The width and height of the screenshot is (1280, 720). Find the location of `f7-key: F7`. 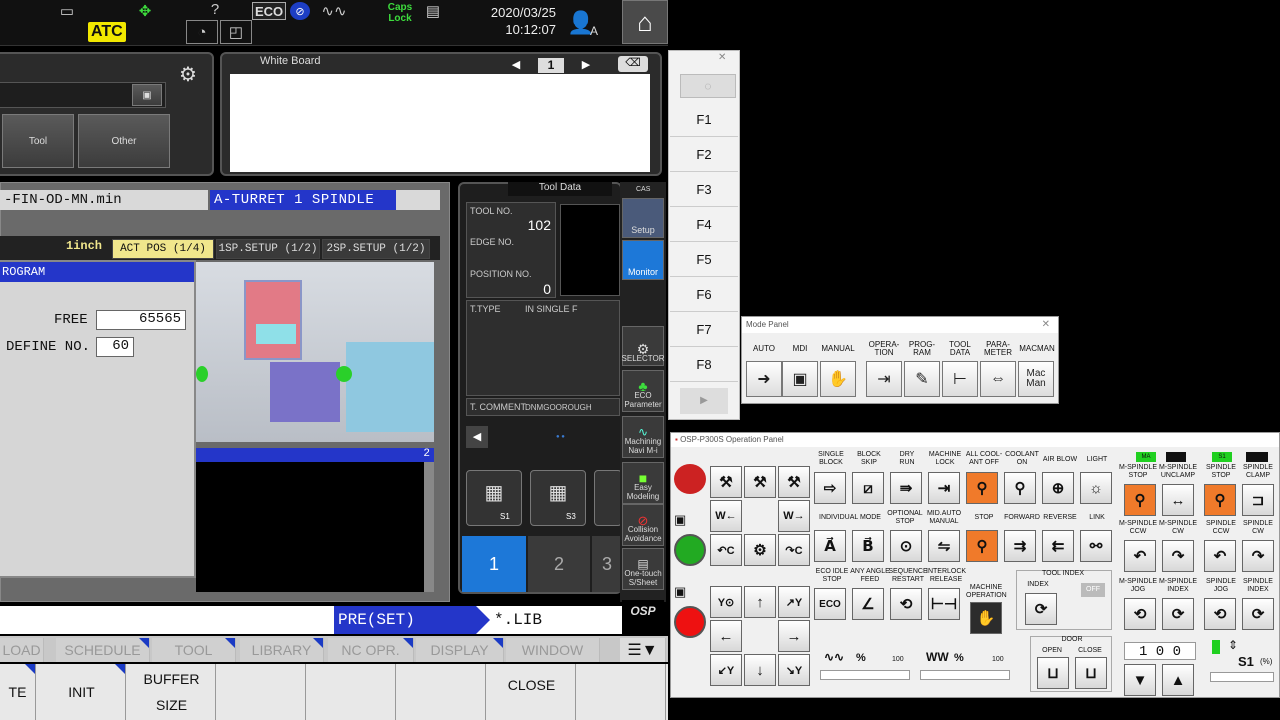

f7-key: F7 is located at coordinates (704, 329).